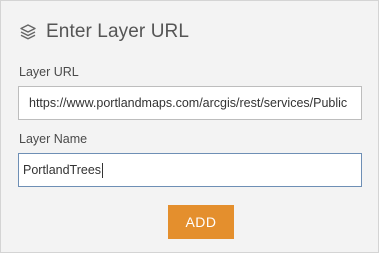 Image resolution: width=379 pixels, height=253 pixels. Describe the element at coordinates (103, 170) in the screenshot. I see `text-caret` at that location.